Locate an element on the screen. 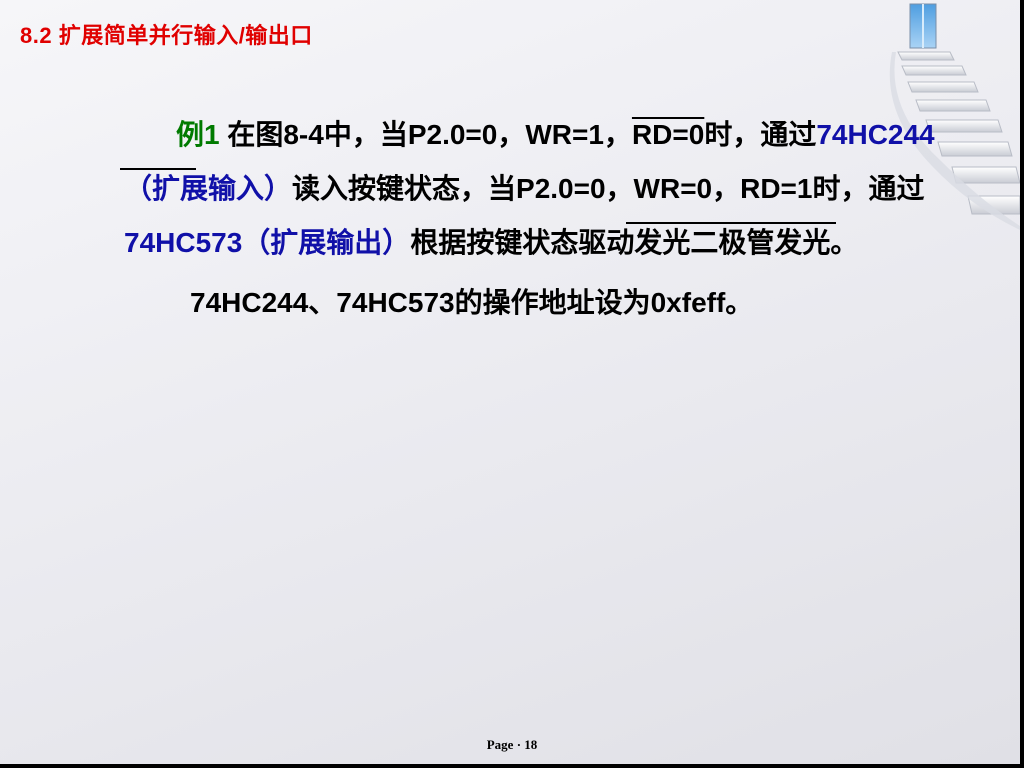 The width and height of the screenshot is (1024, 768). example-text-2: 时，通过 is located at coordinates (760, 134).